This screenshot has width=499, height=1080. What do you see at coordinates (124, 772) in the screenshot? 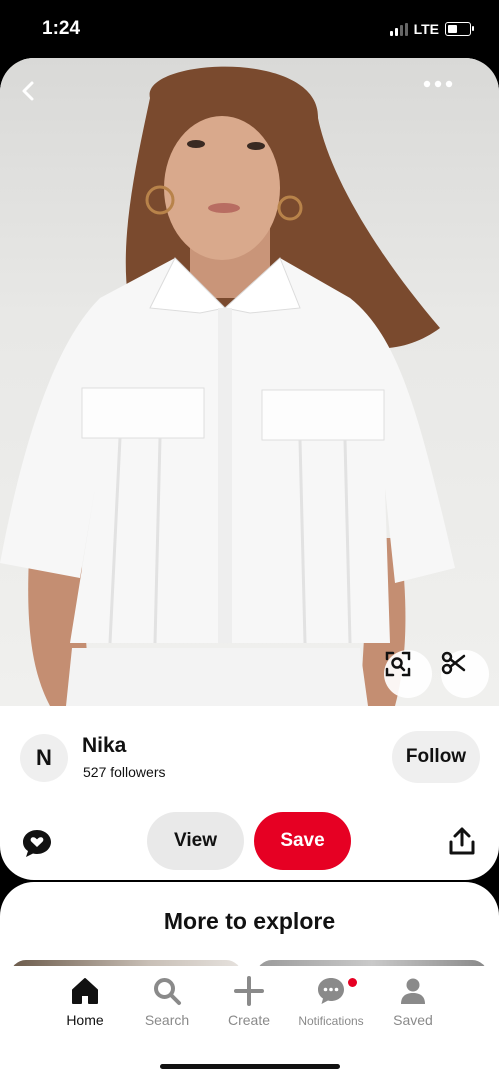
I see `follower-count: 527 followers` at bounding box center [124, 772].